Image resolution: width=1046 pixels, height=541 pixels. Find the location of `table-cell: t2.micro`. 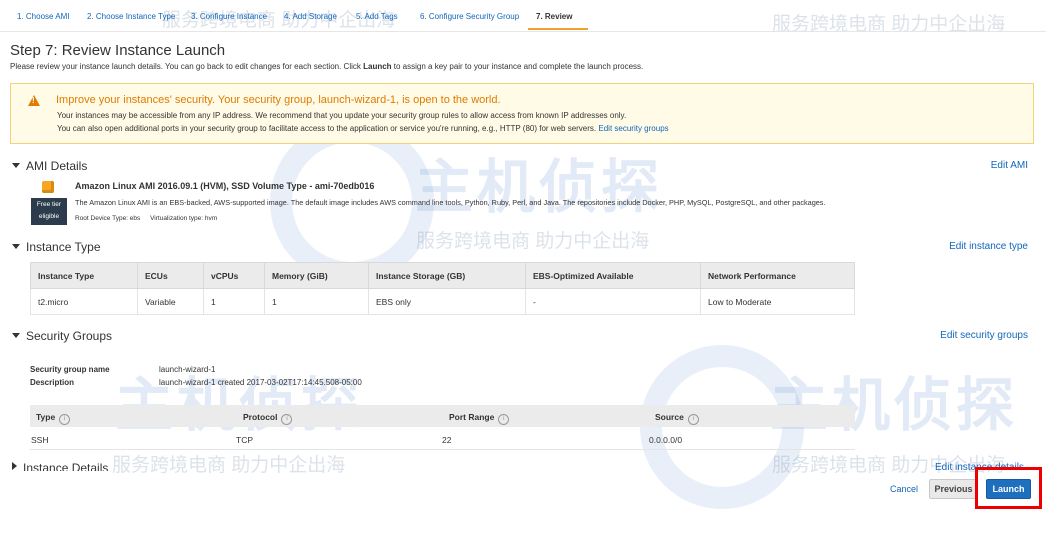

table-cell: t2.micro is located at coordinates (84, 301).